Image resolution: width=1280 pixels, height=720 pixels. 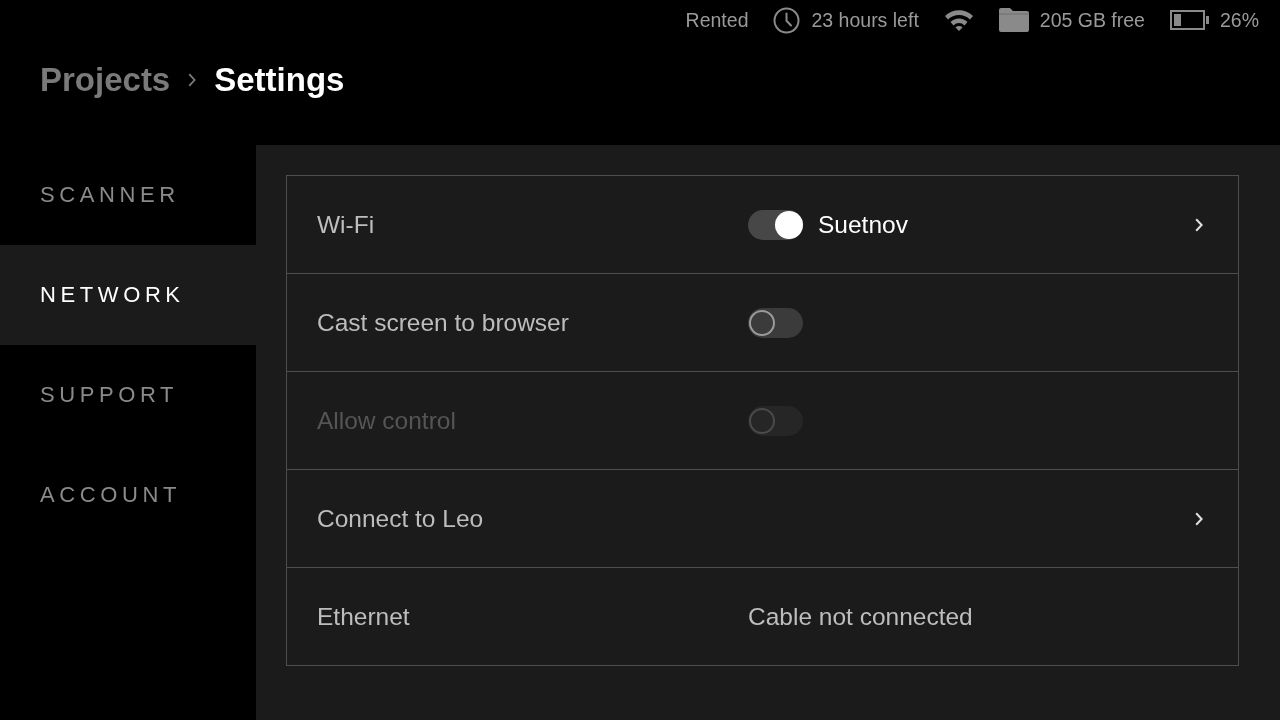 What do you see at coordinates (1239, 20) in the screenshot?
I see `battery-percent: 26%` at bounding box center [1239, 20].